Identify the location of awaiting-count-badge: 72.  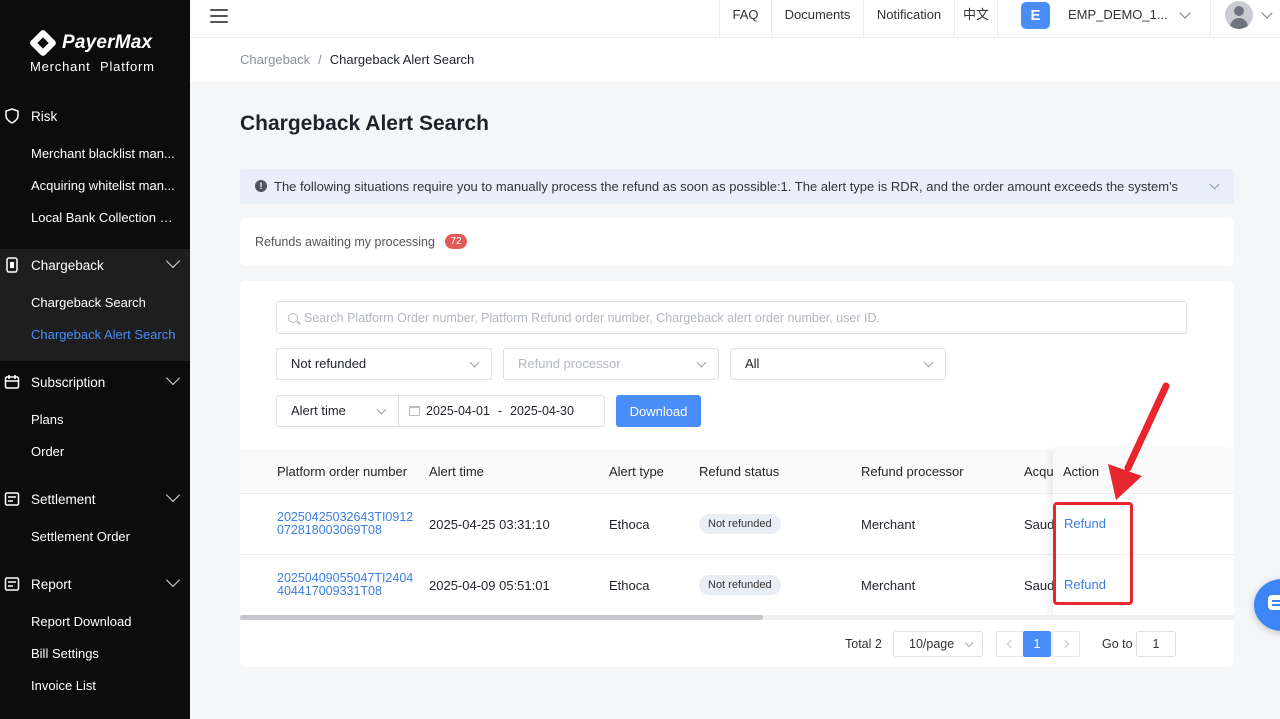
(456, 241).